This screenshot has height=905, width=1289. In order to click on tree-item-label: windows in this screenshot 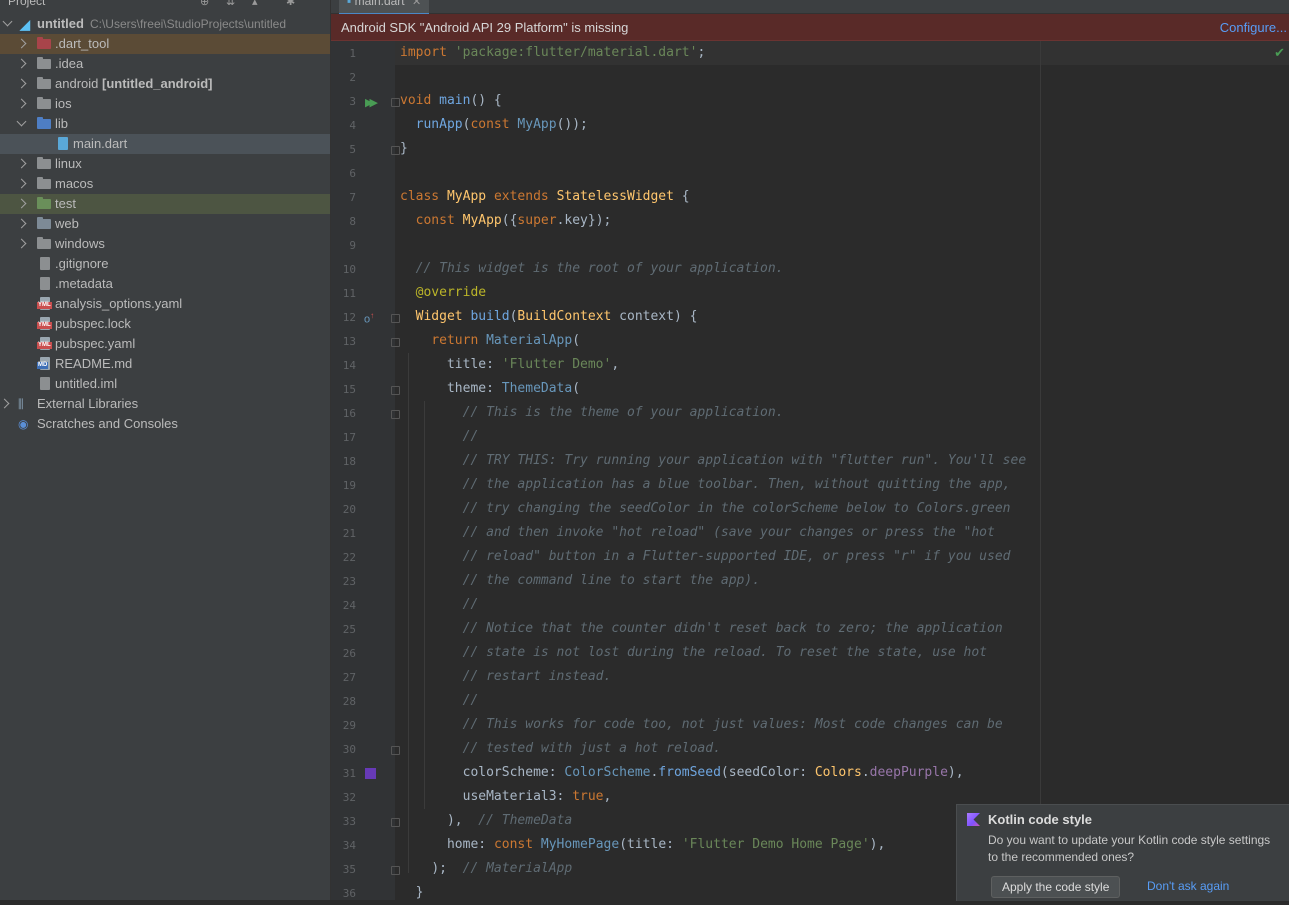, I will do `click(80, 243)`.